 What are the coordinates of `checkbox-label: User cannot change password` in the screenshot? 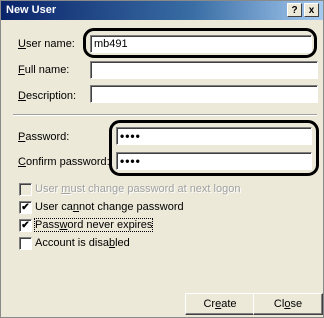 It's located at (109, 207).